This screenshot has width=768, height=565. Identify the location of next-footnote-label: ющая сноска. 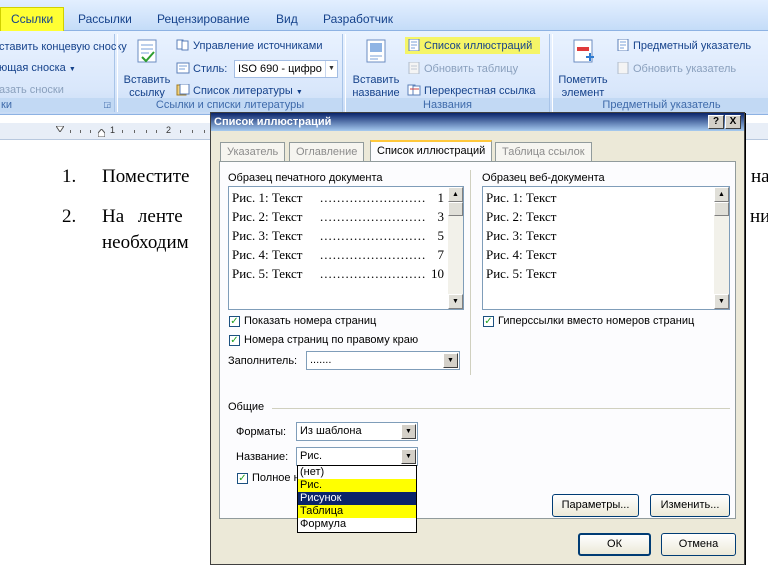
(33, 68).